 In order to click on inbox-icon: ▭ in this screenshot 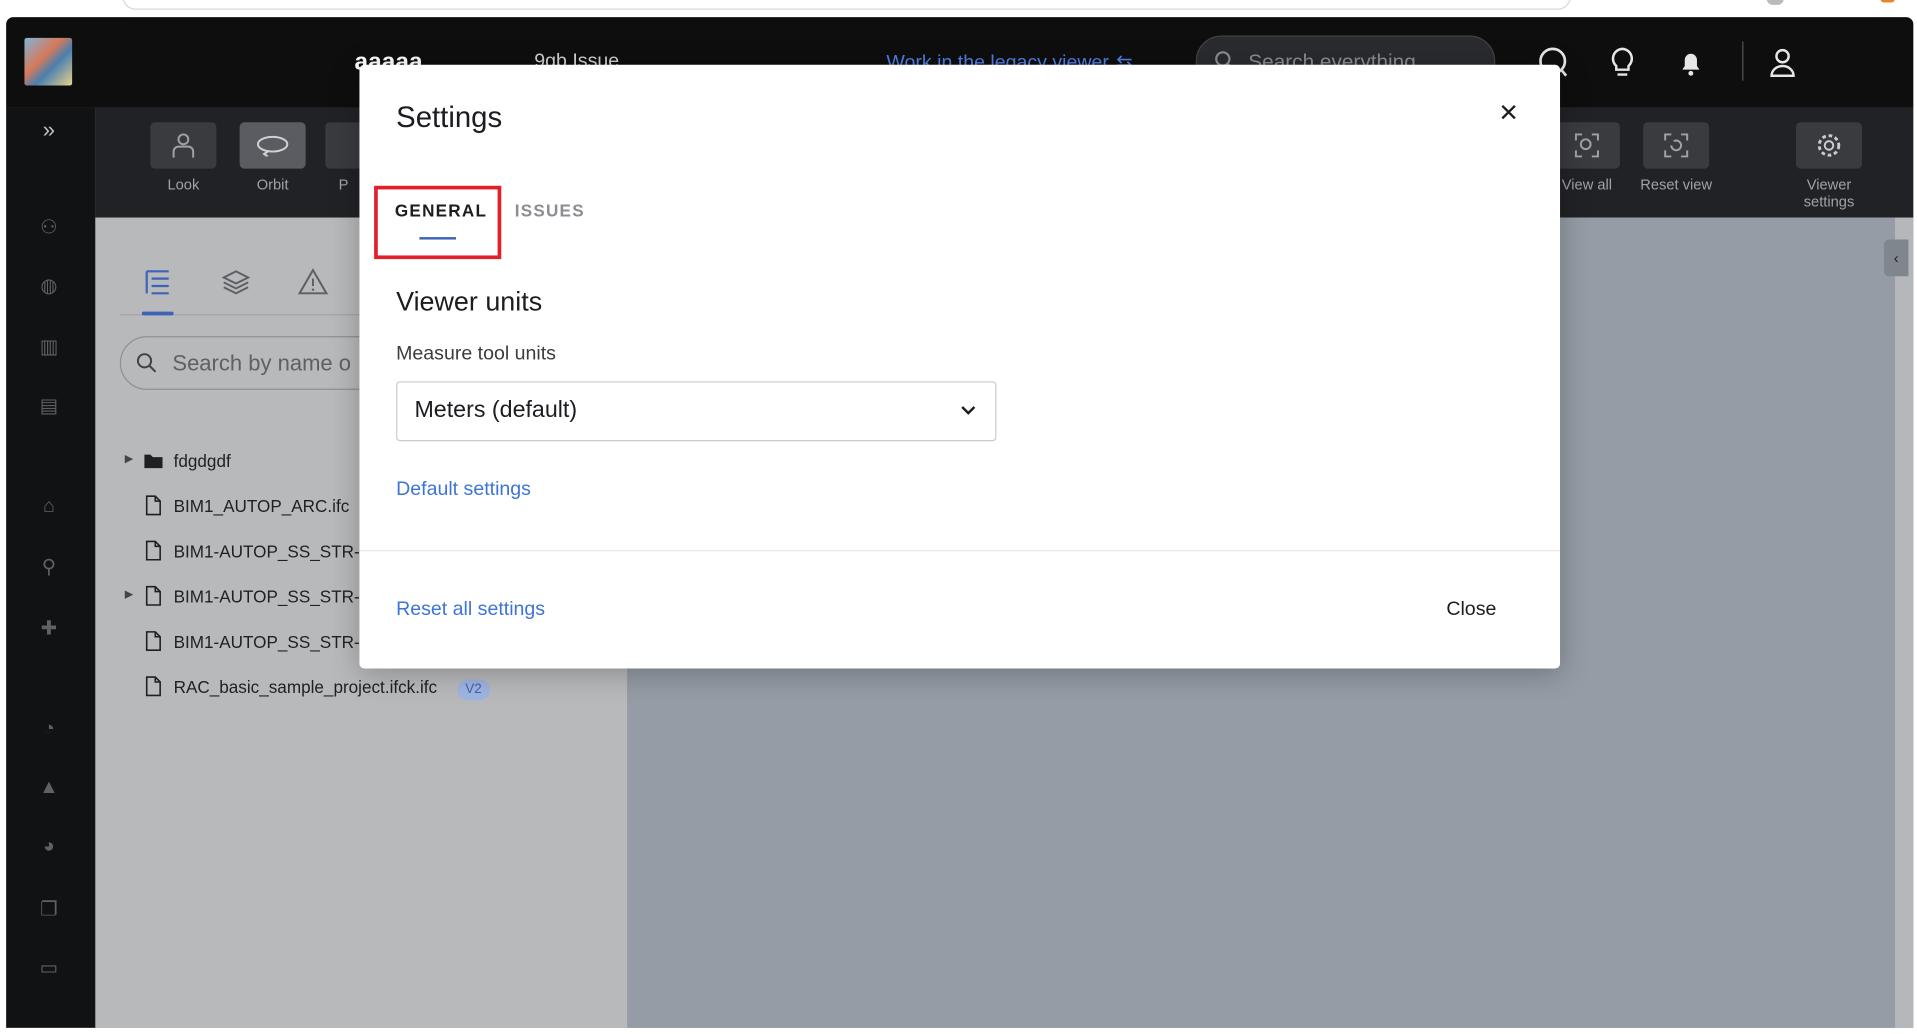, I will do `click(49, 968)`.